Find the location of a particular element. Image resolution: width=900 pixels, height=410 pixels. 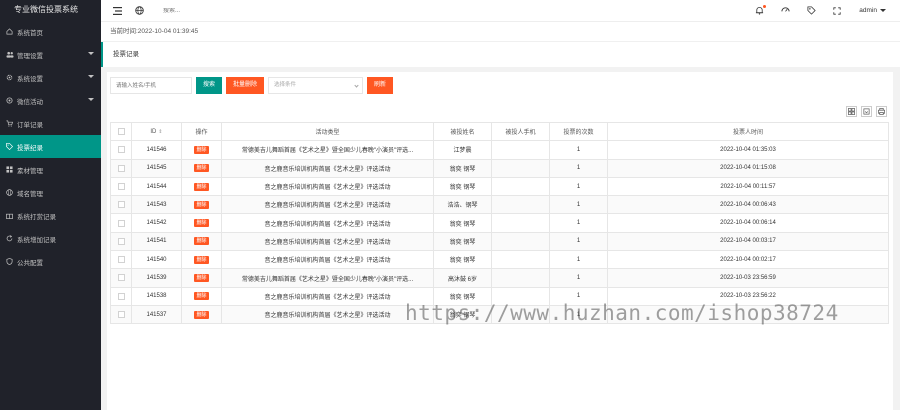

name-phone-input is located at coordinates (151, 85).